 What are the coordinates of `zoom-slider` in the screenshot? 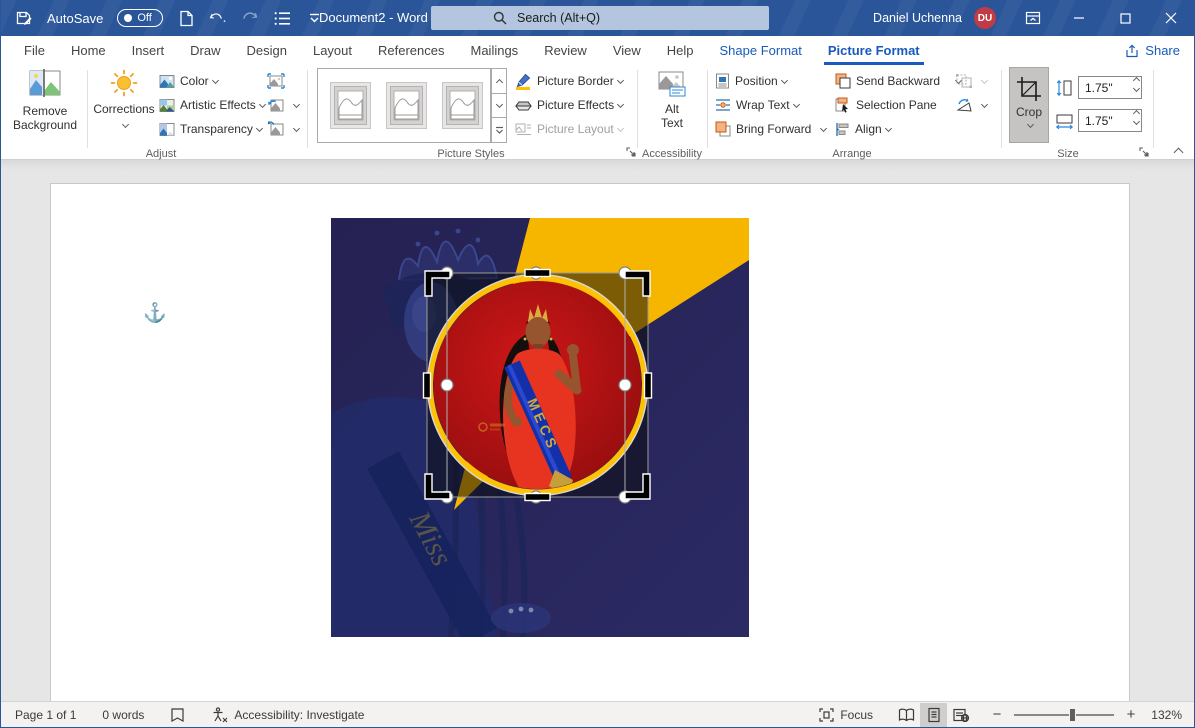 It's located at (1064, 714).